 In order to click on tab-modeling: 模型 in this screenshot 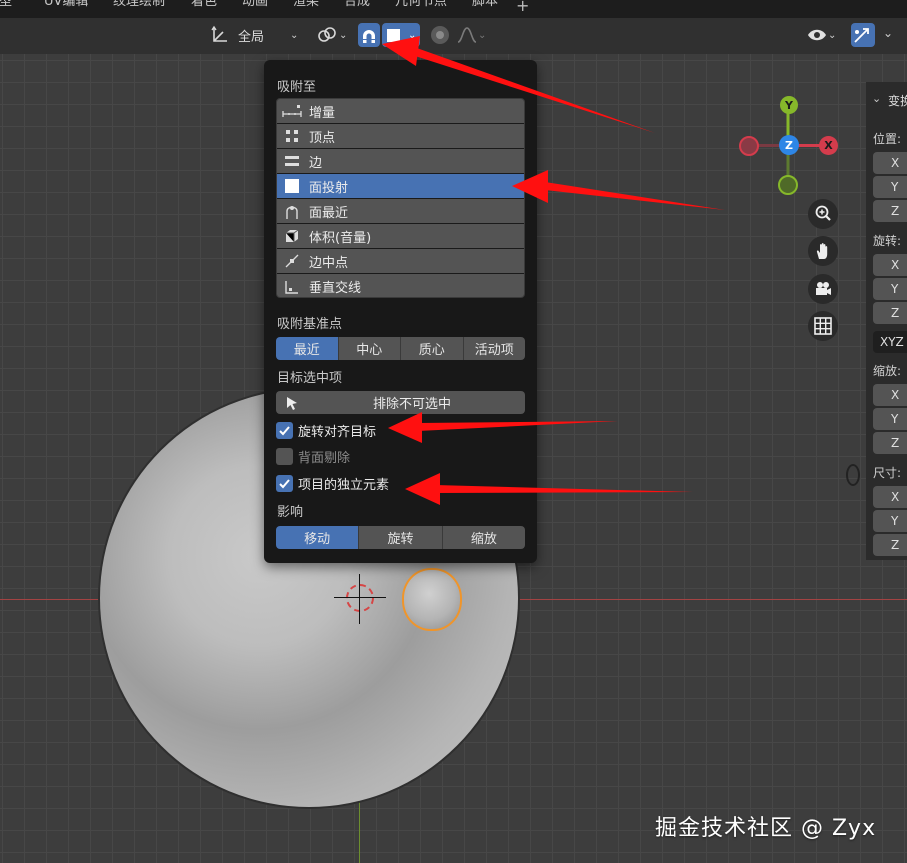, I will do `click(6, 4)`.